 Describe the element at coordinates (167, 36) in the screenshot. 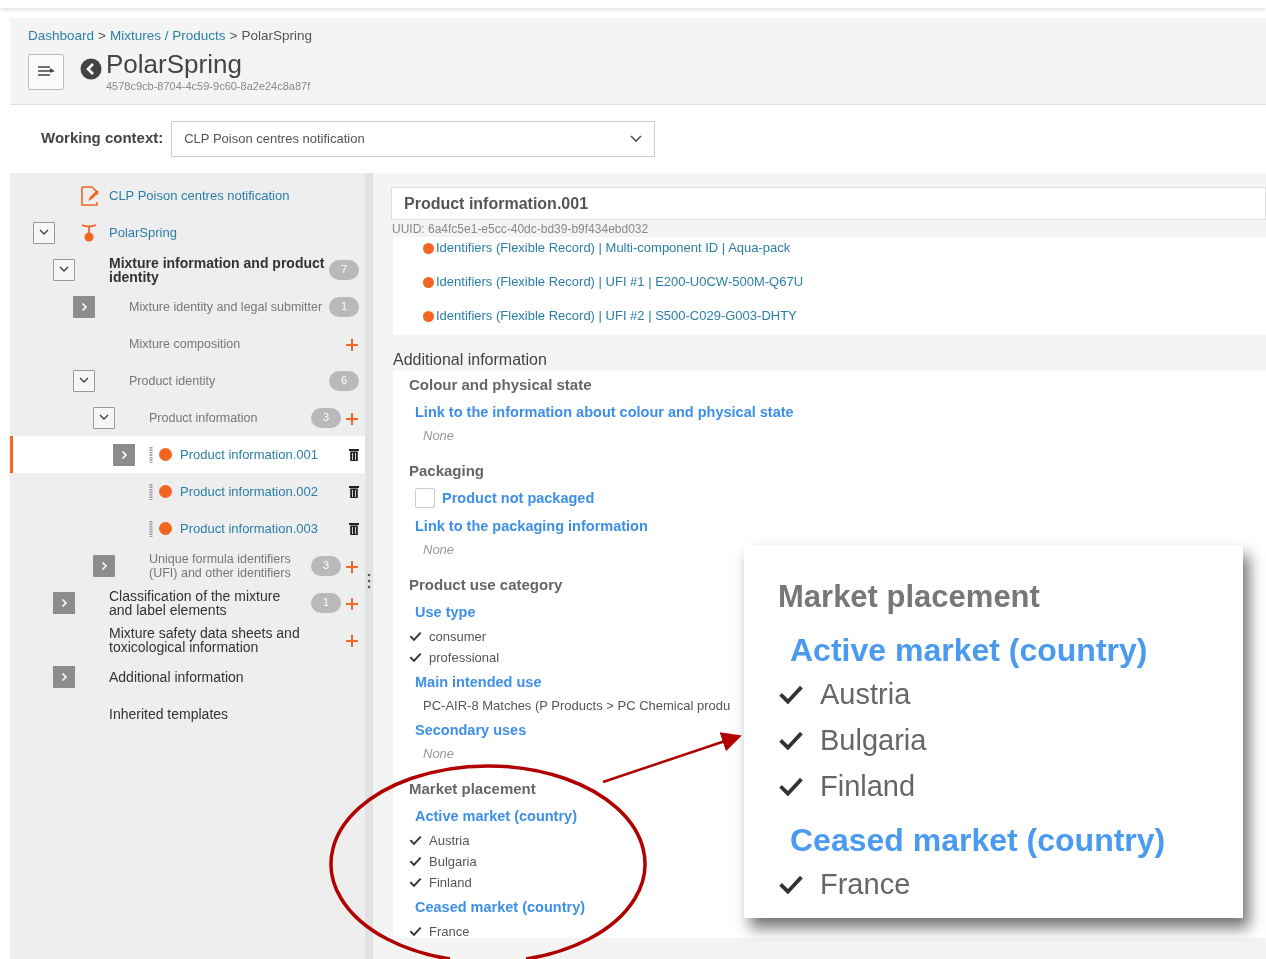

I see `breadcrumb-link: Mixtures / Products` at that location.